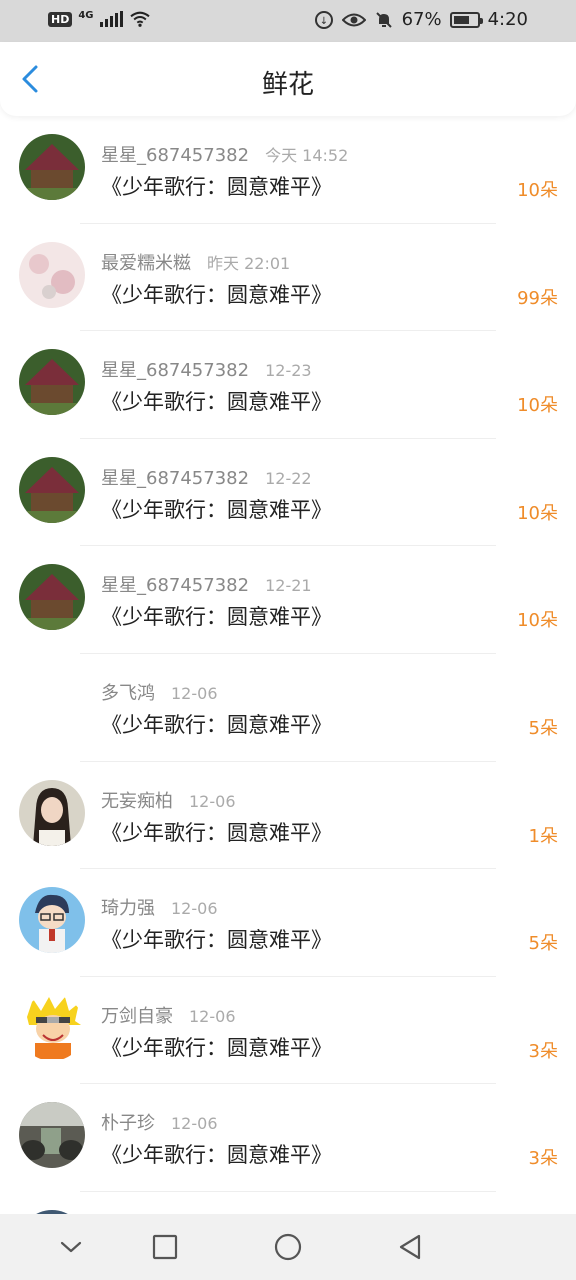 The image size is (576, 1280). I want to click on collapse-icon, so click(71, 1247).